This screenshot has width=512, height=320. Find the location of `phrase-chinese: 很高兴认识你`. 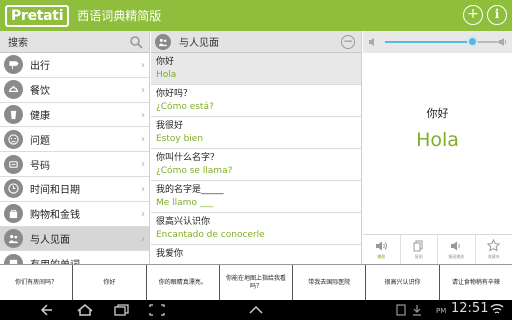

phrase-chinese: 很高兴认识你 is located at coordinates (183, 222).